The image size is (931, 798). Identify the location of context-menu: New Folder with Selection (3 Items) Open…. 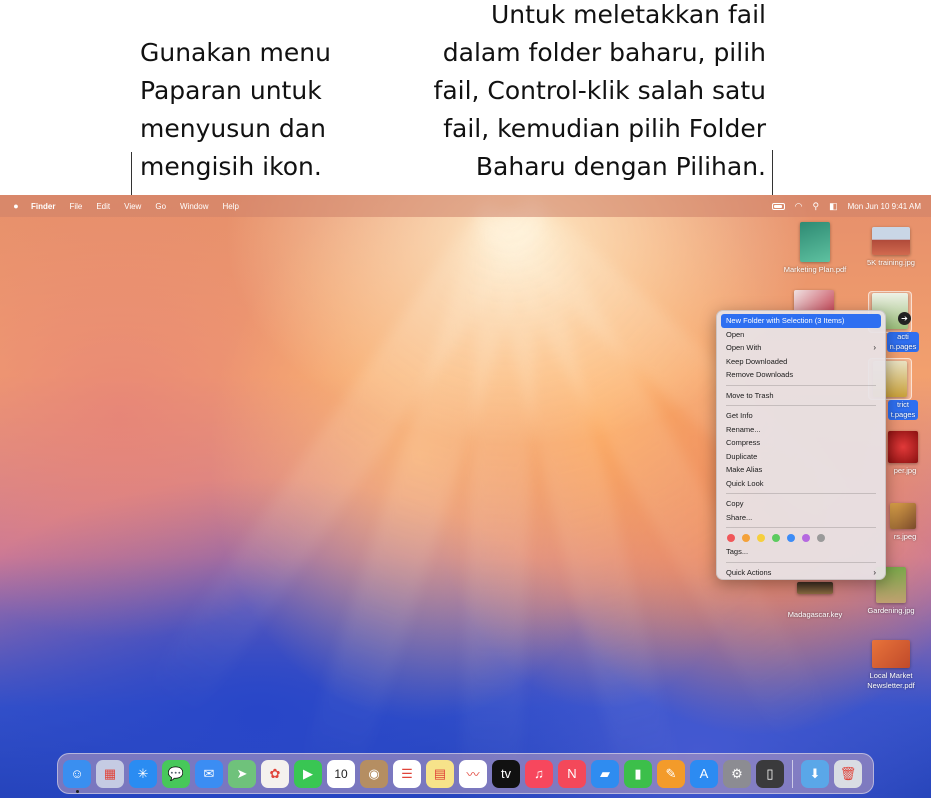
(801, 445).